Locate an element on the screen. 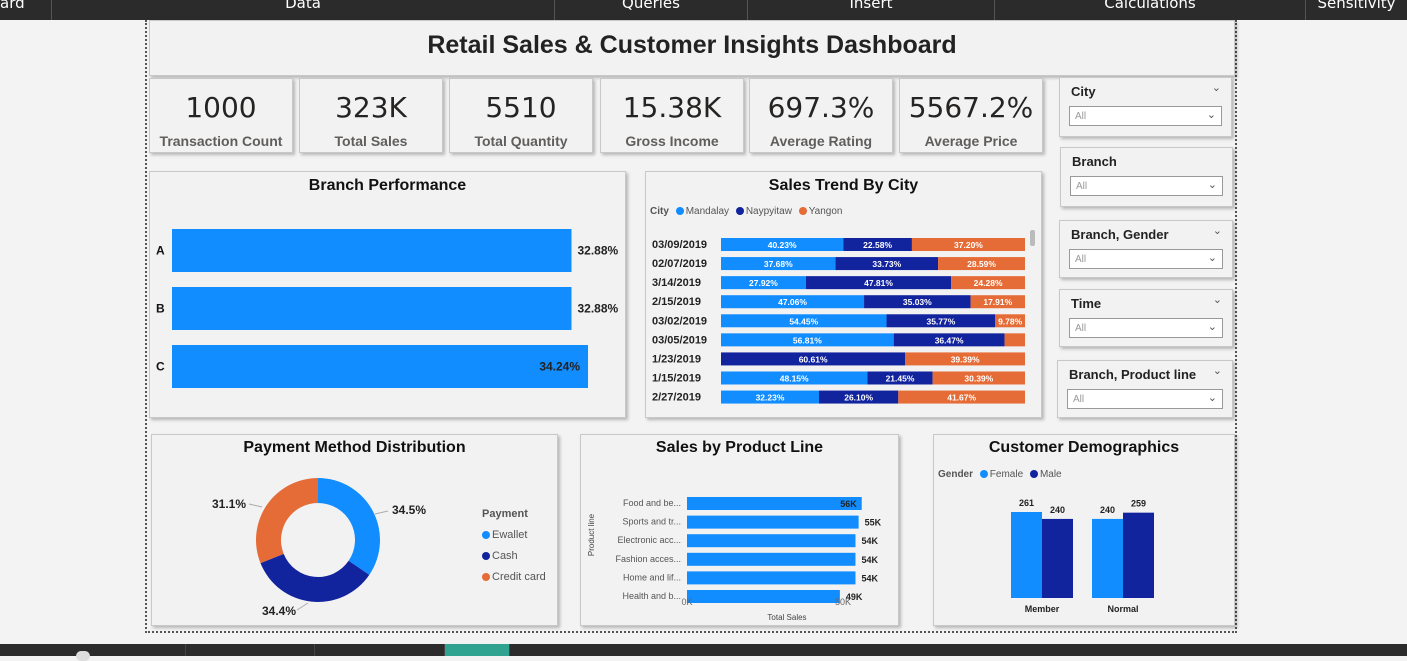  ribbon-tab-calculations: Calculations is located at coordinates (1150, 10).